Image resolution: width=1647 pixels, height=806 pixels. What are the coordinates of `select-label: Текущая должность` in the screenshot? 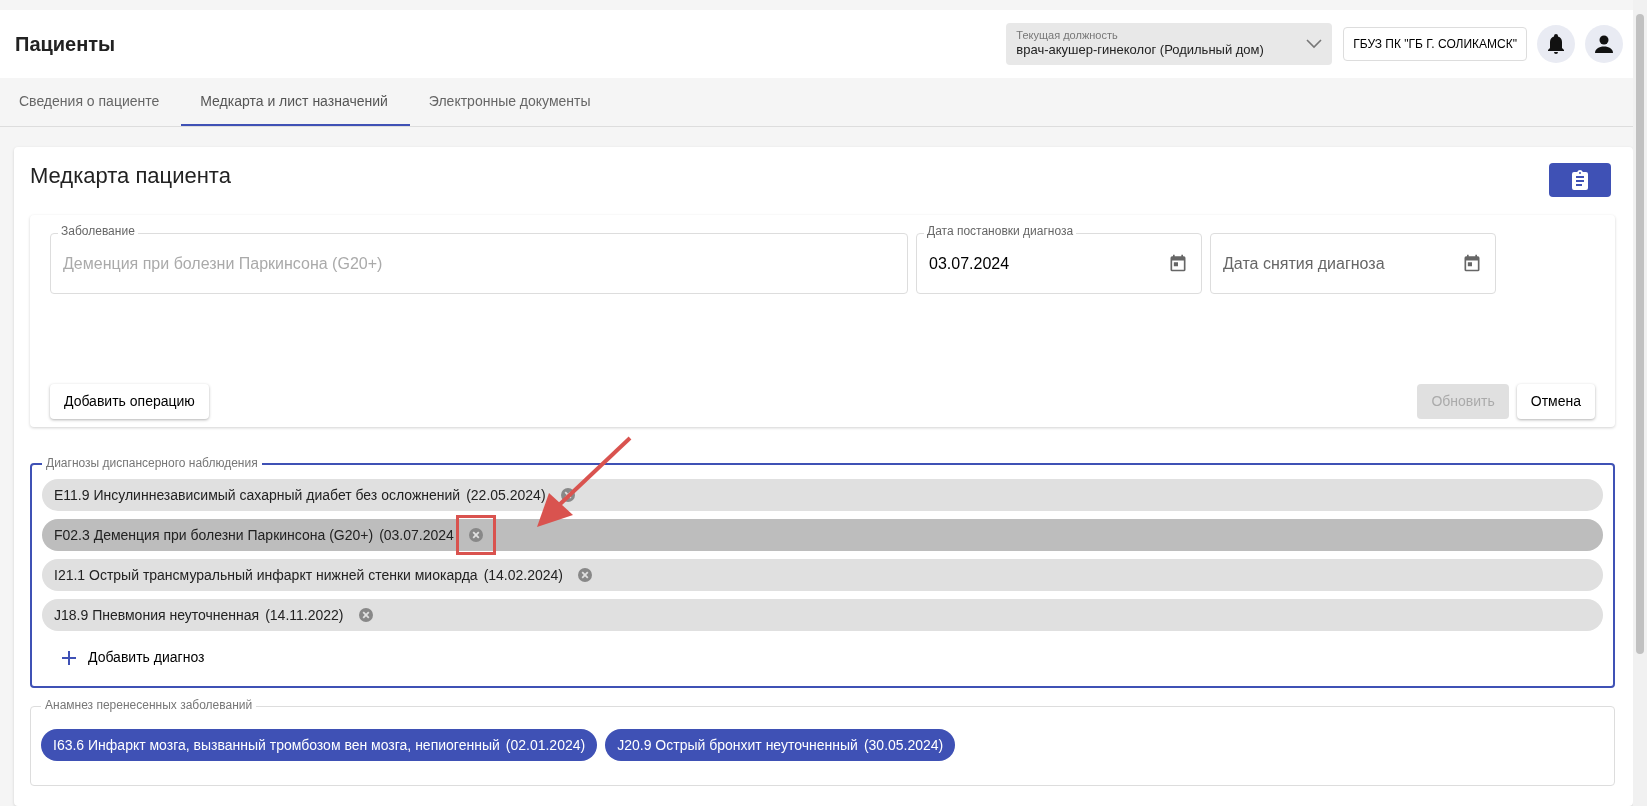 It's located at (1067, 35).